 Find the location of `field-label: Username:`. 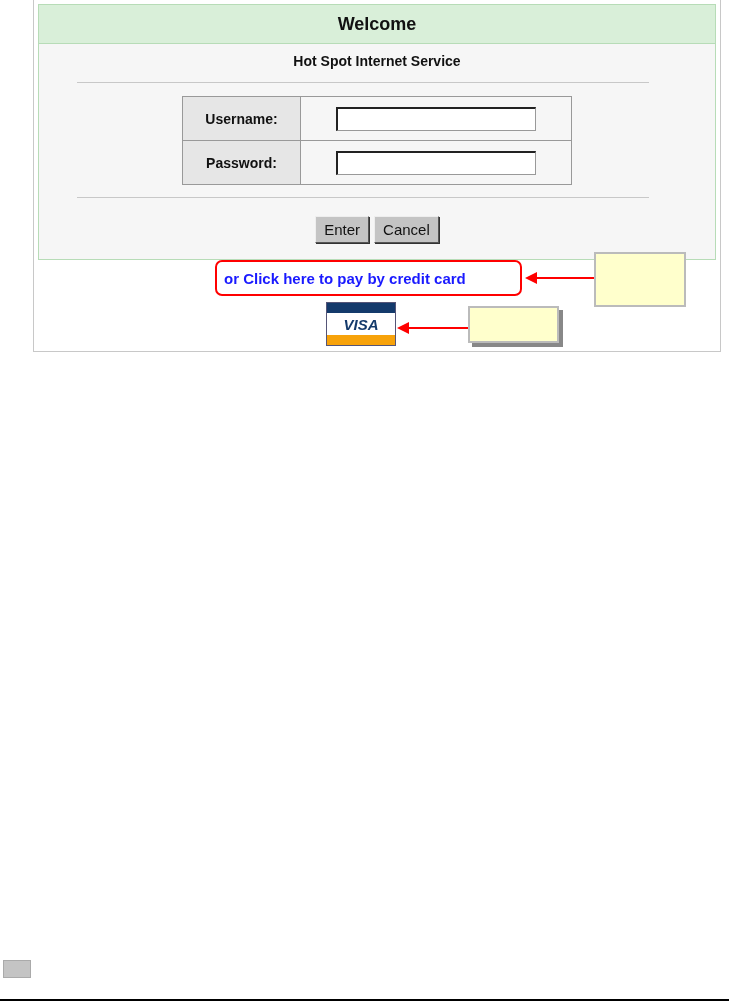

field-label: Username: is located at coordinates (241, 118).